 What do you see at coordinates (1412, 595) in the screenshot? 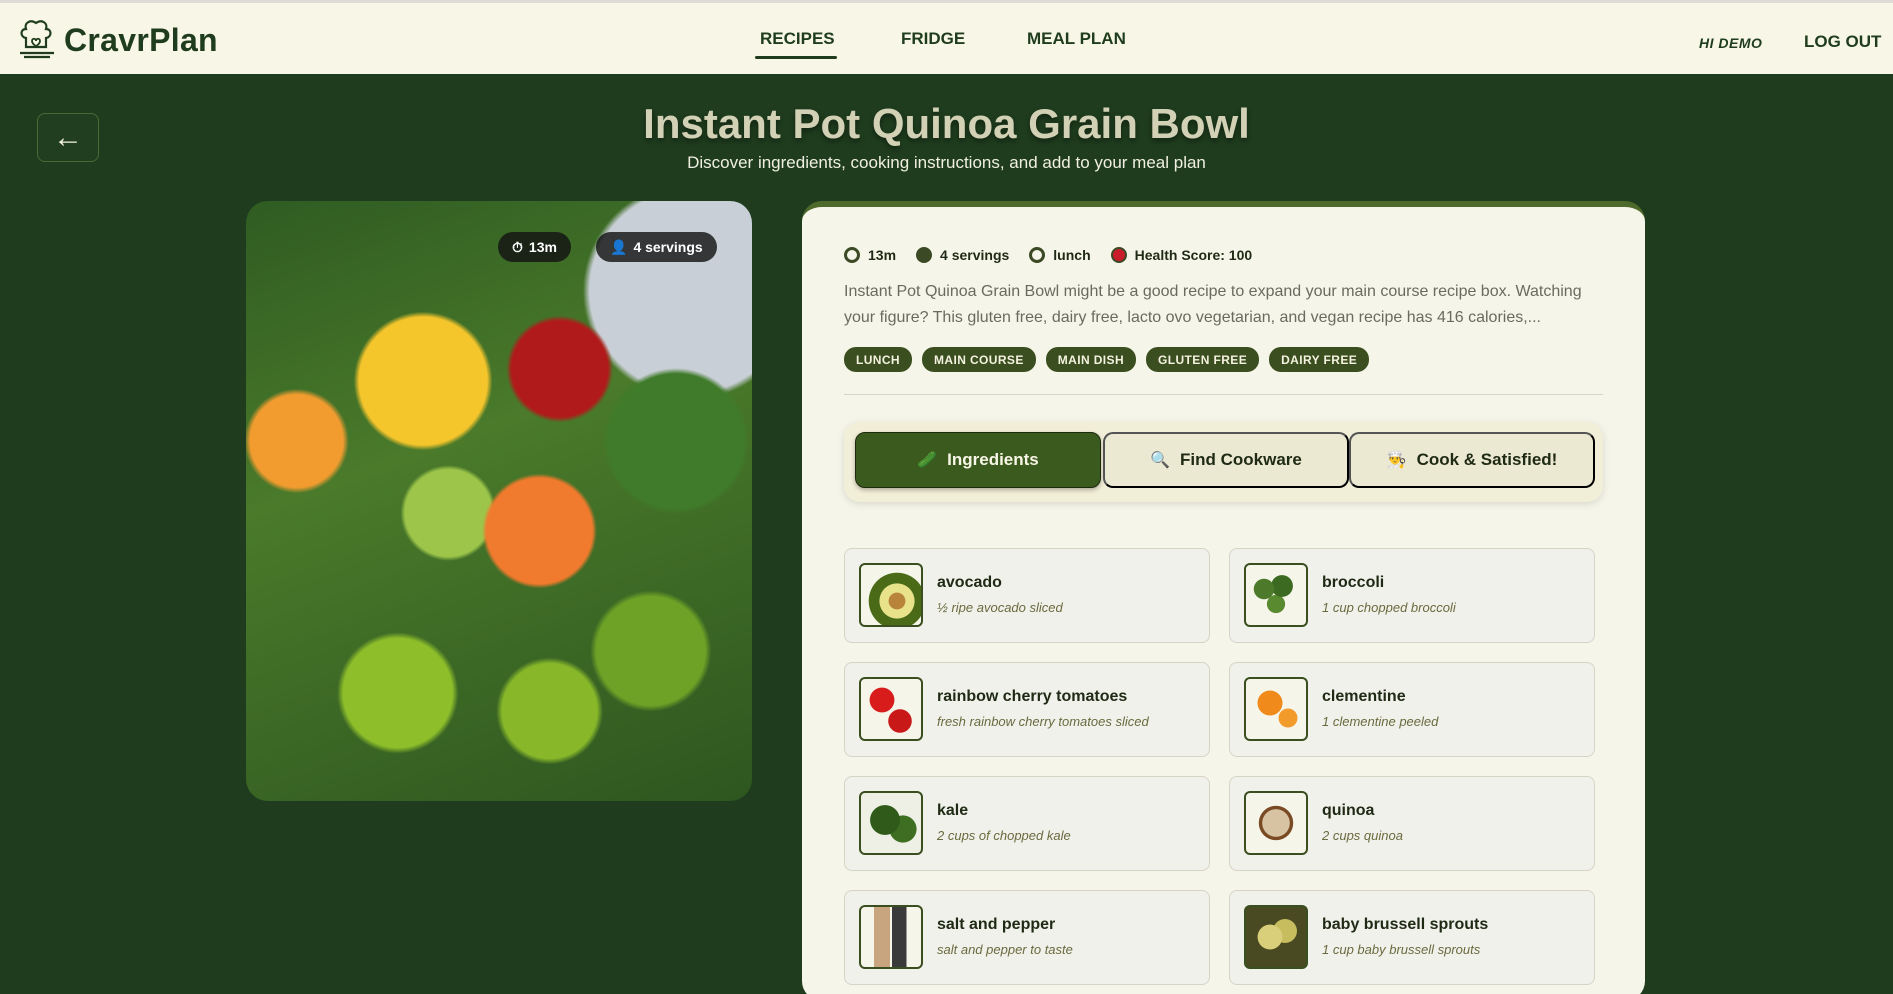
I see `ingredient-card: broccoli 1 cup chopped broccoli` at bounding box center [1412, 595].